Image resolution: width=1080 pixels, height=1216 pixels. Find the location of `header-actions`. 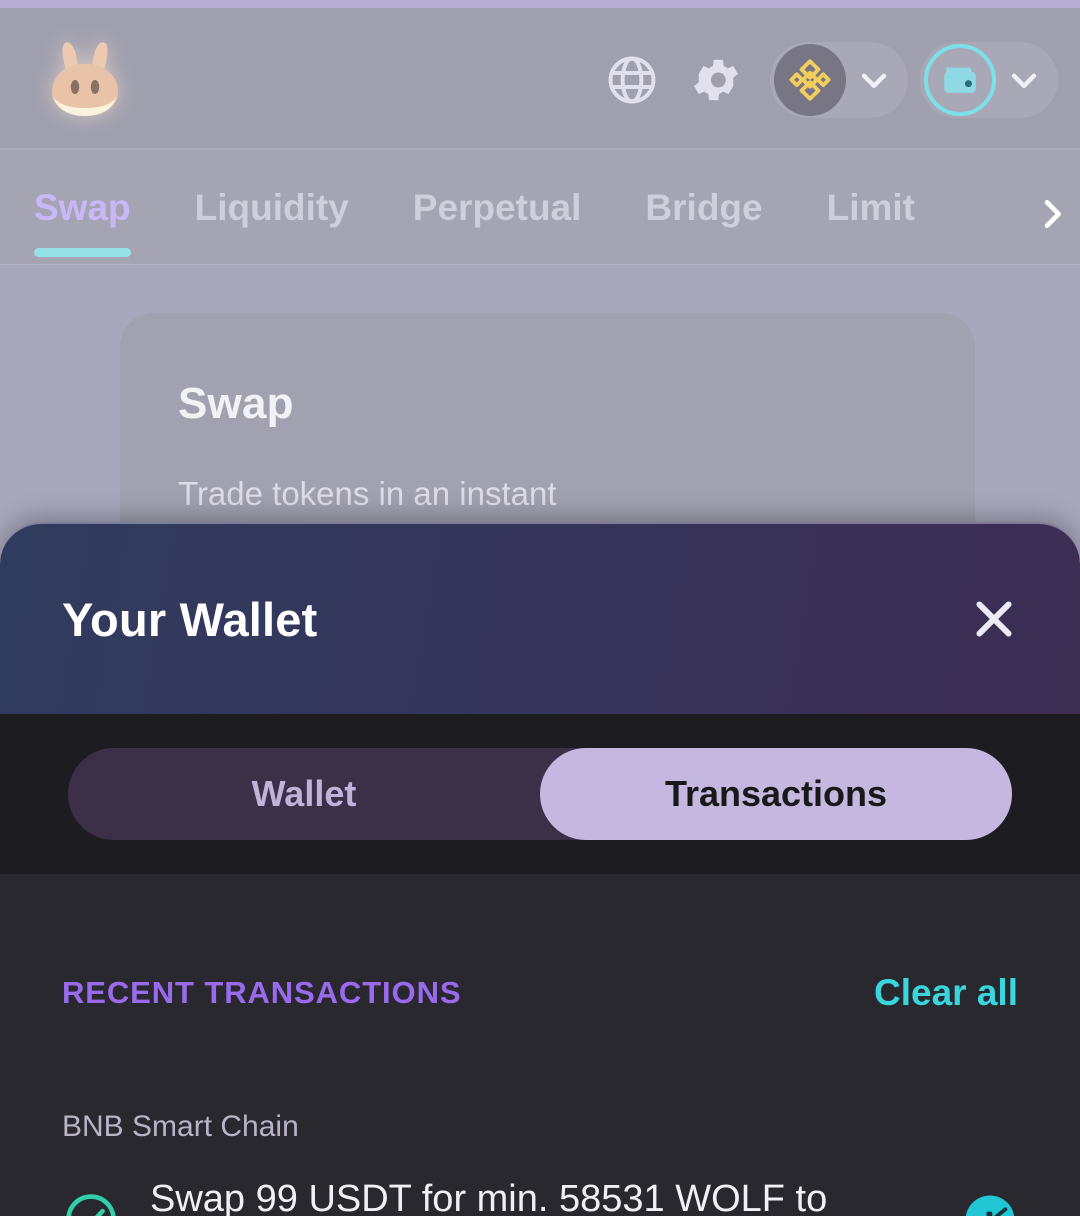

header-actions is located at coordinates (824, 80).